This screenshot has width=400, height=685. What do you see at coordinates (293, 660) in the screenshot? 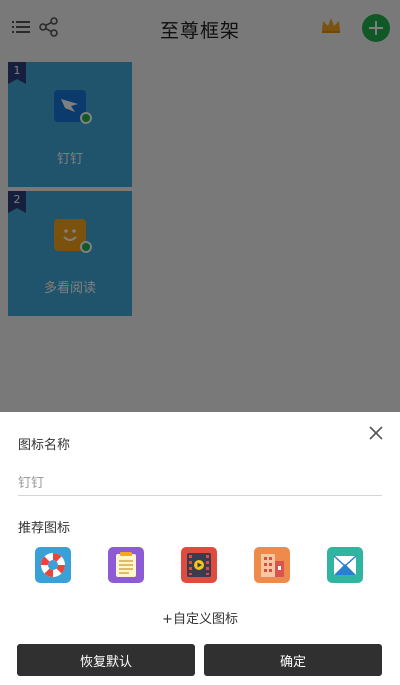
I see `confirm-button: 确定` at bounding box center [293, 660].